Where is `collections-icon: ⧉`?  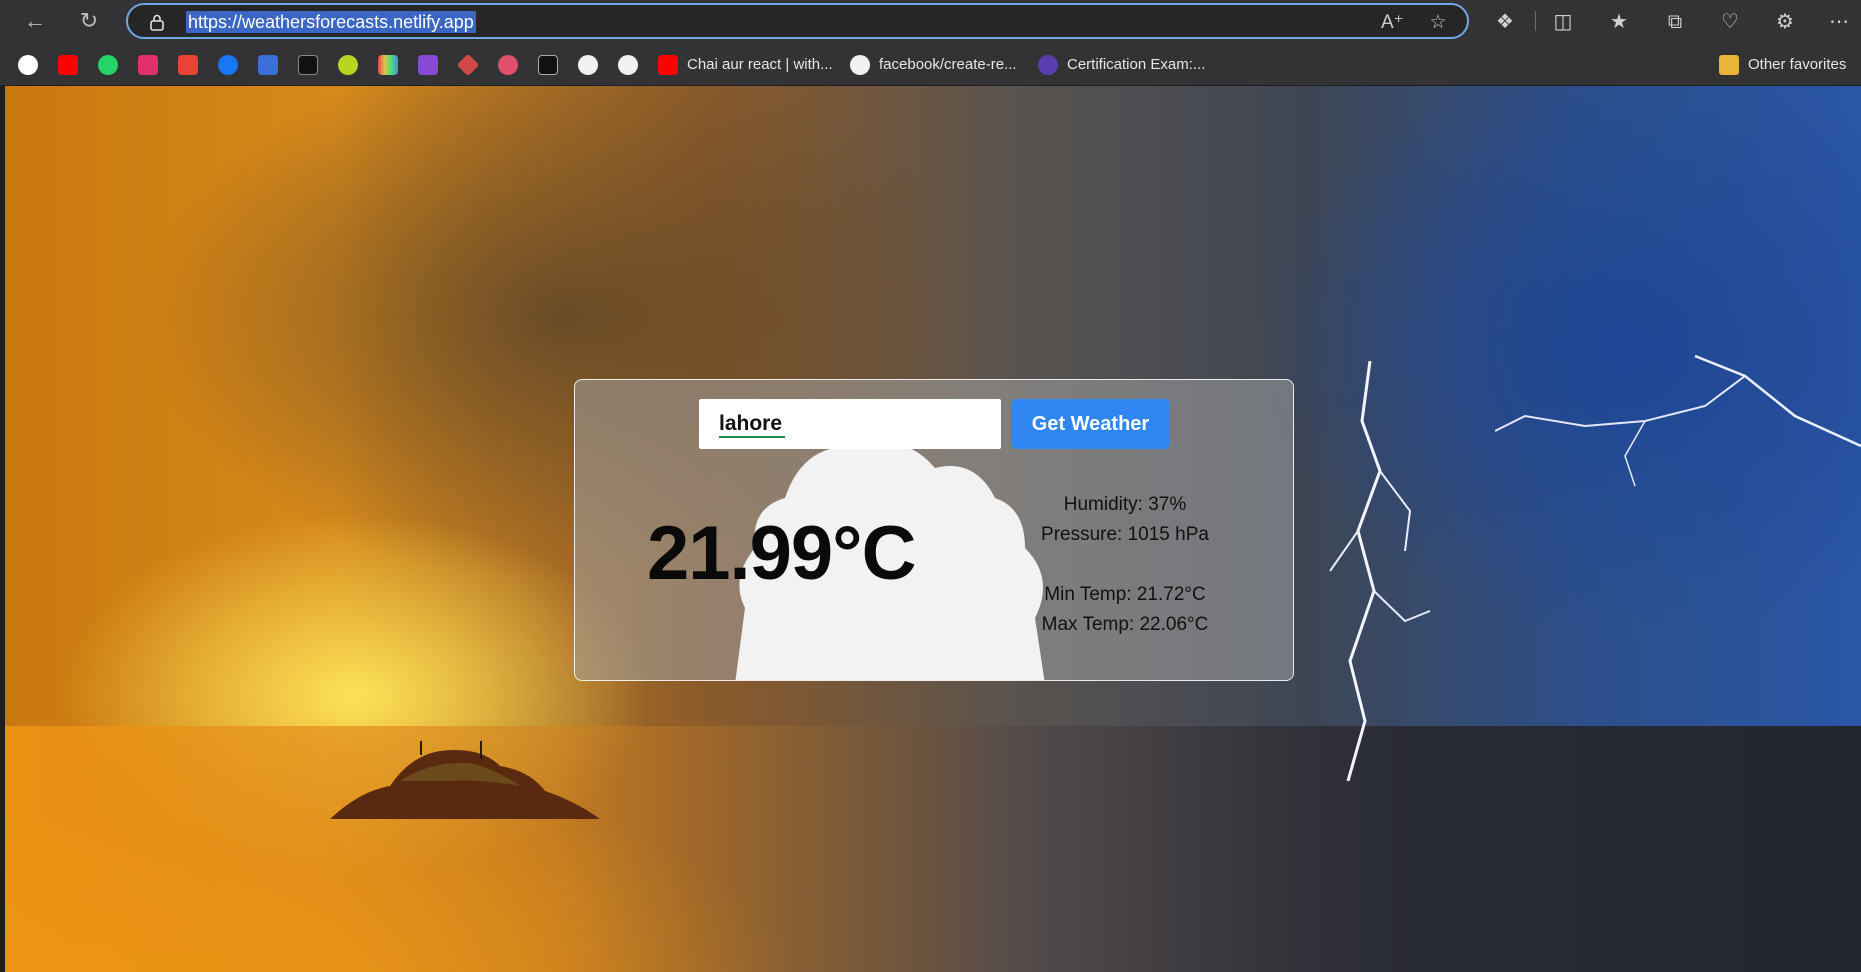
collections-icon: ⧉ is located at coordinates (1675, 22).